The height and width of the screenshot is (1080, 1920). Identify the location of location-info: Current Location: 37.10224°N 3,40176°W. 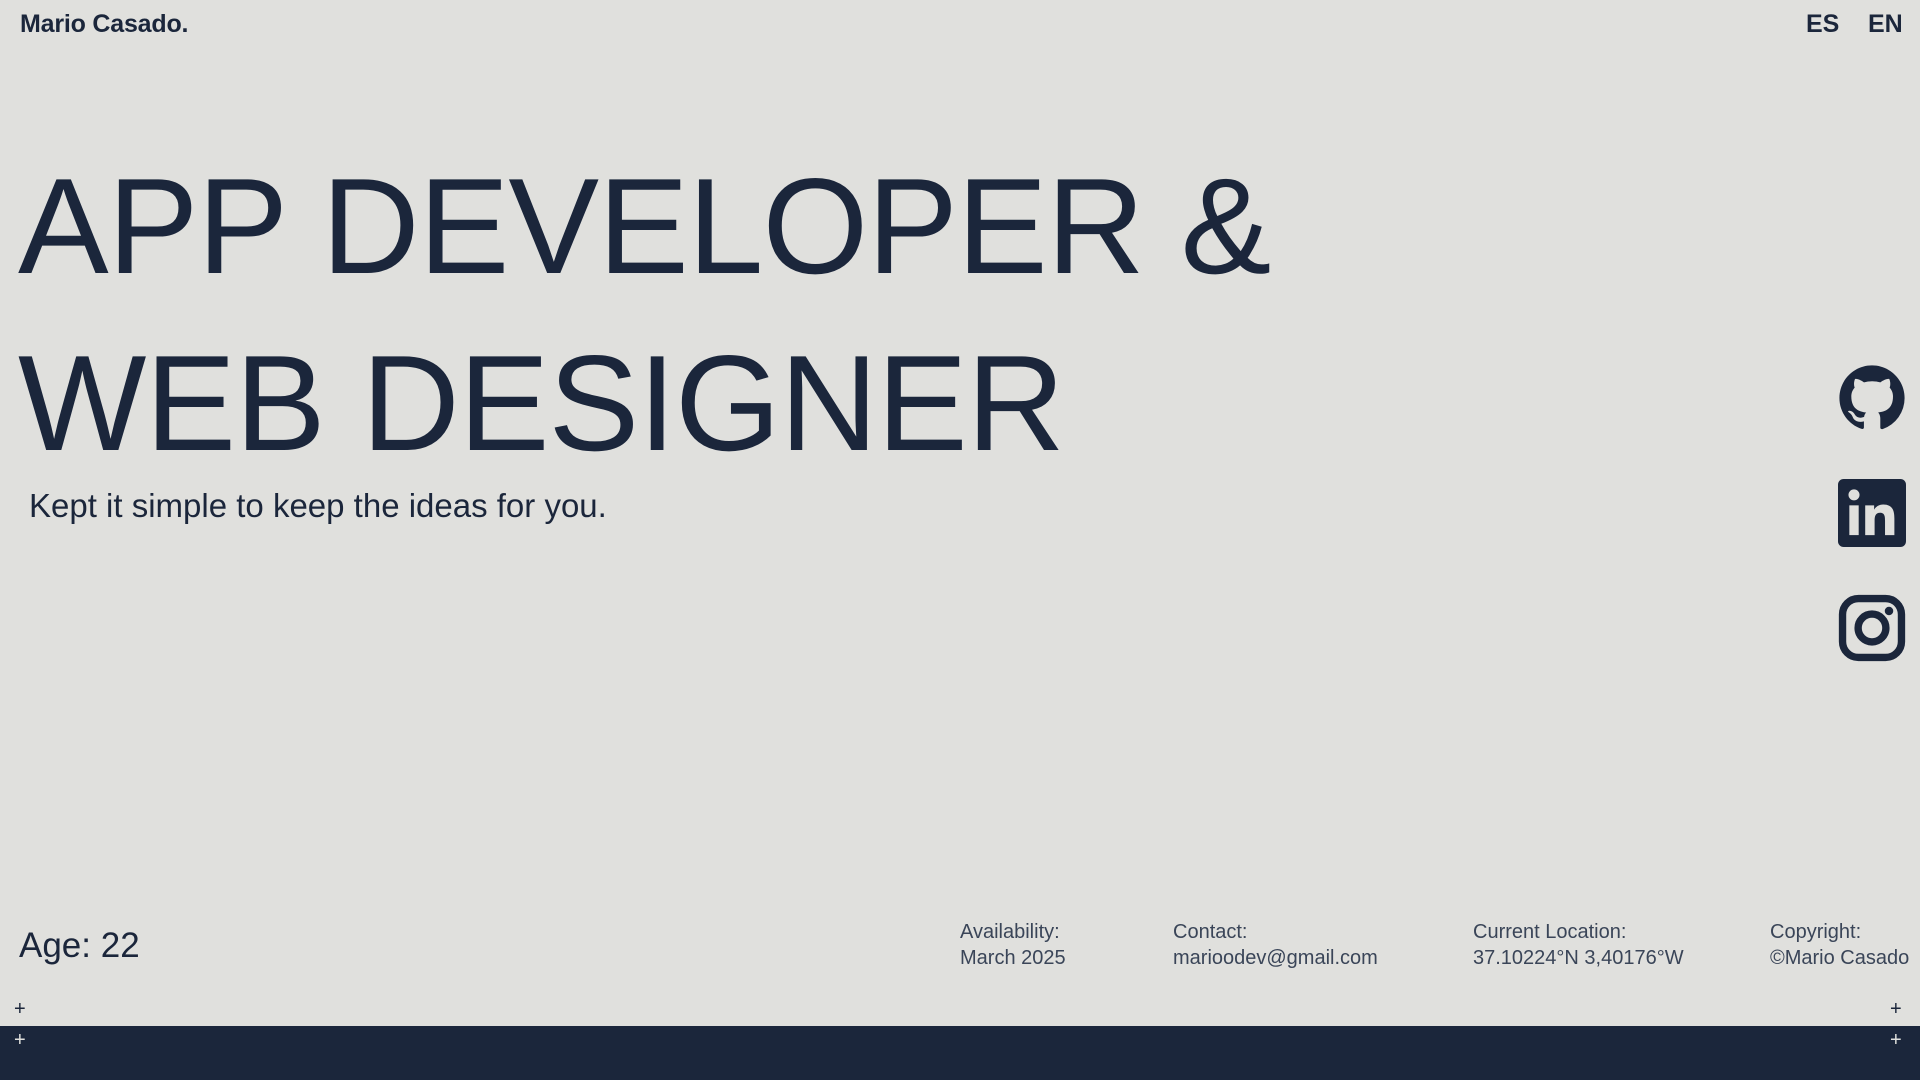
(1578, 945).